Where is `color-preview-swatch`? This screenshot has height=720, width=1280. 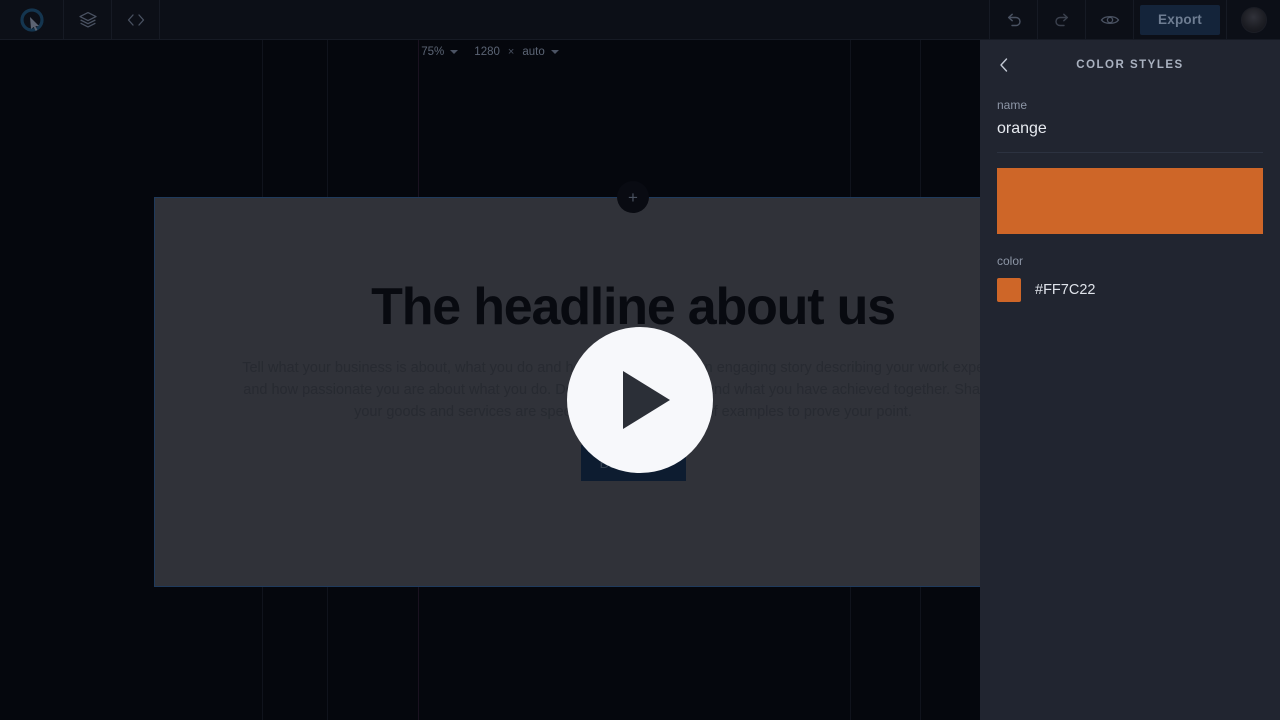
color-preview-swatch is located at coordinates (1130, 201).